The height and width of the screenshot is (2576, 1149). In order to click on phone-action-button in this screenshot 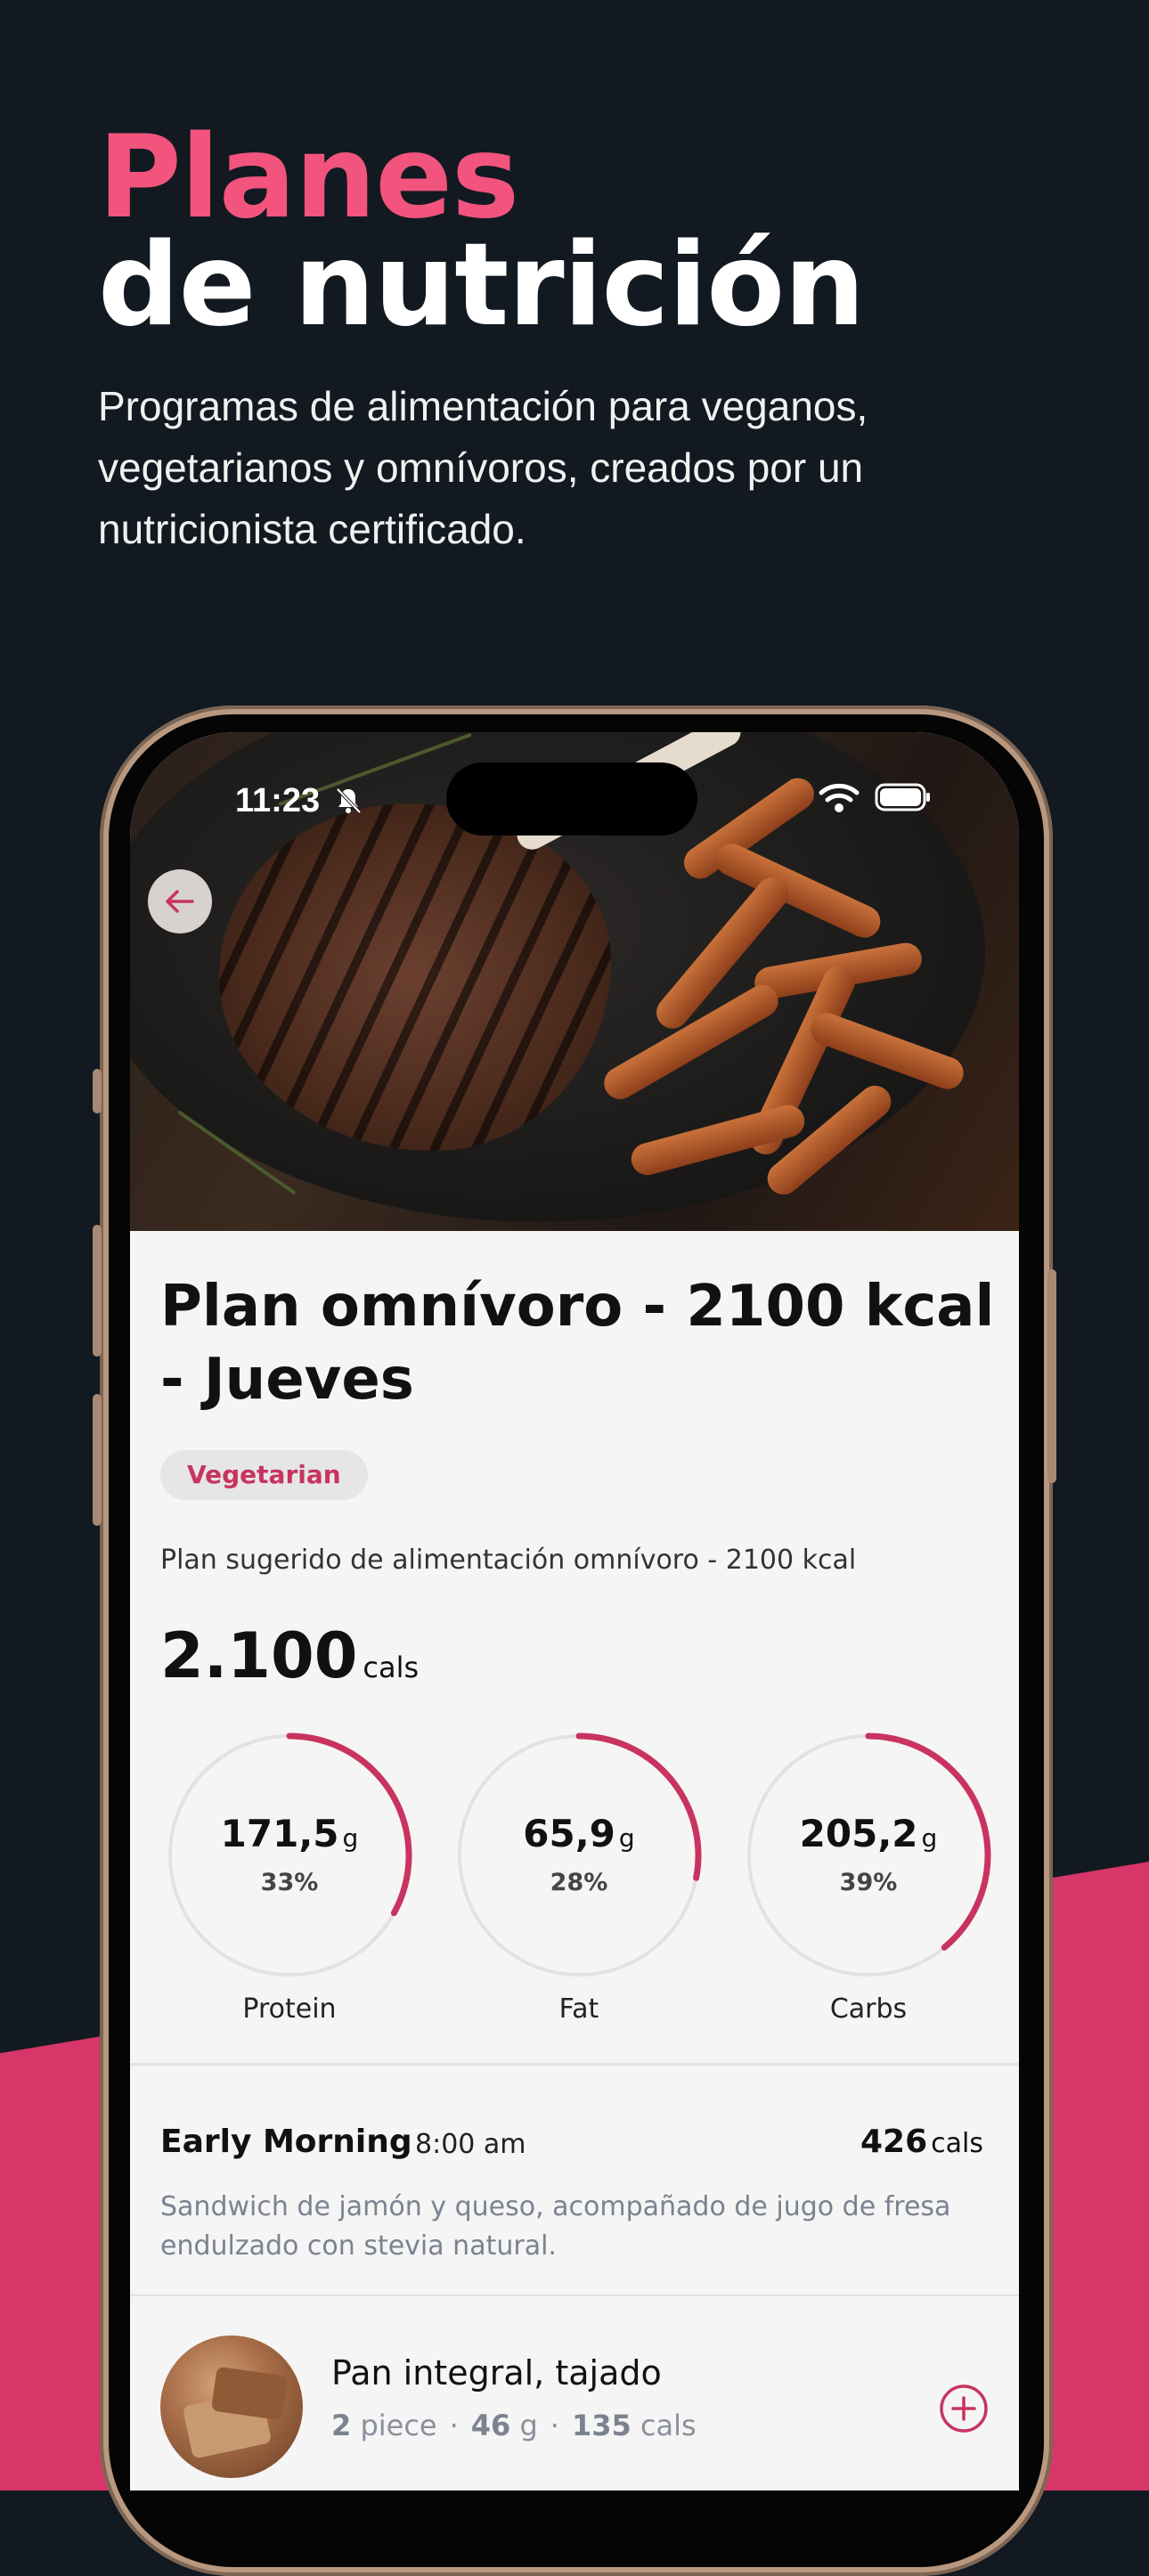, I will do `click(98, 1091)`.